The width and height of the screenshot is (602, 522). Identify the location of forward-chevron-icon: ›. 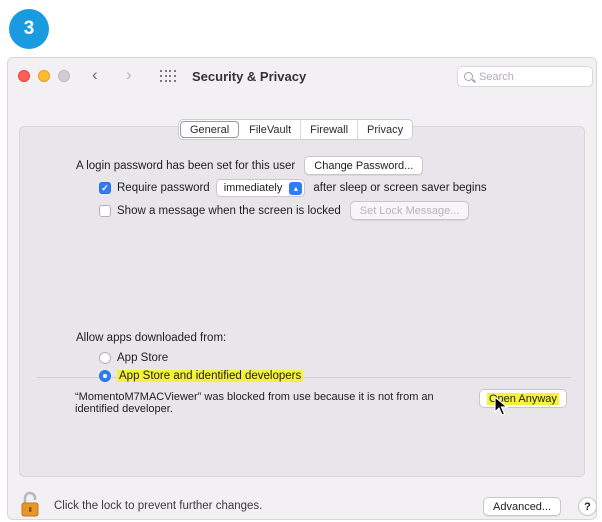
(129, 75).